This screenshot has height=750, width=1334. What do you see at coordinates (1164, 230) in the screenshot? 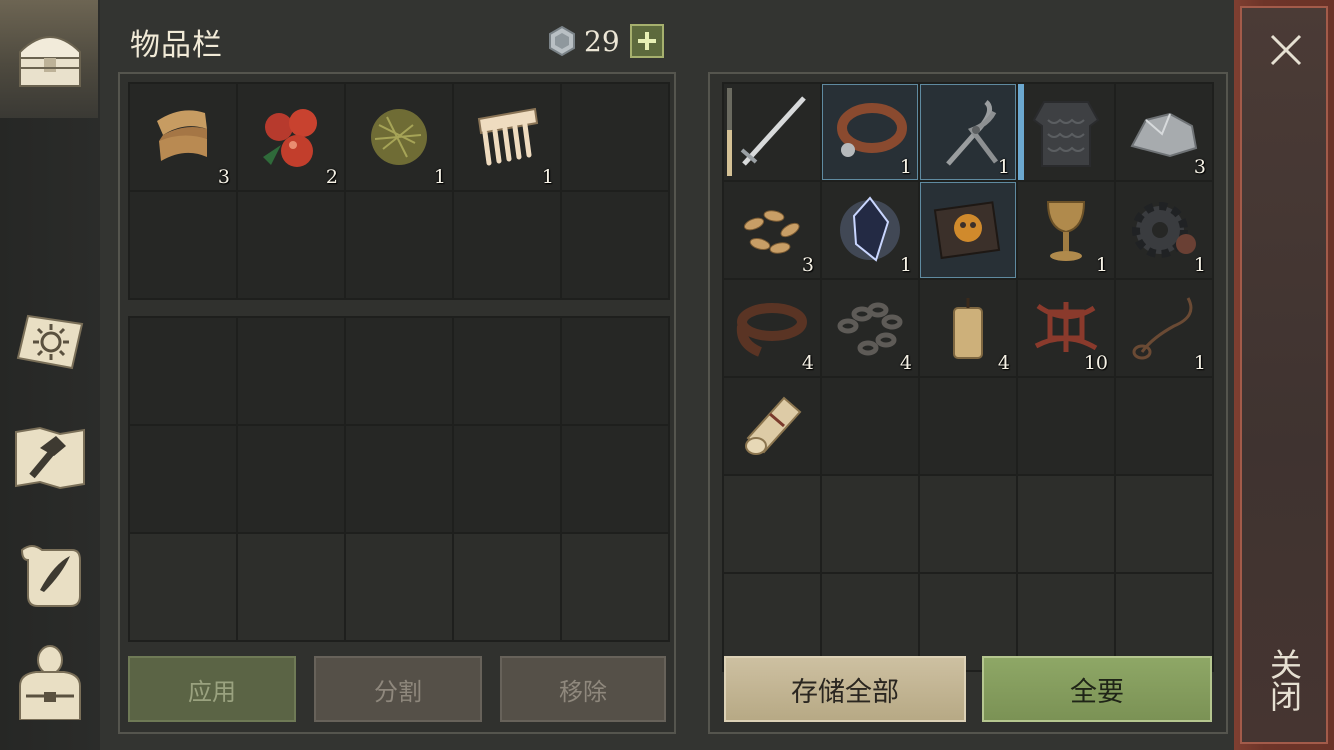
I see `item-slot-gear: 1` at bounding box center [1164, 230].